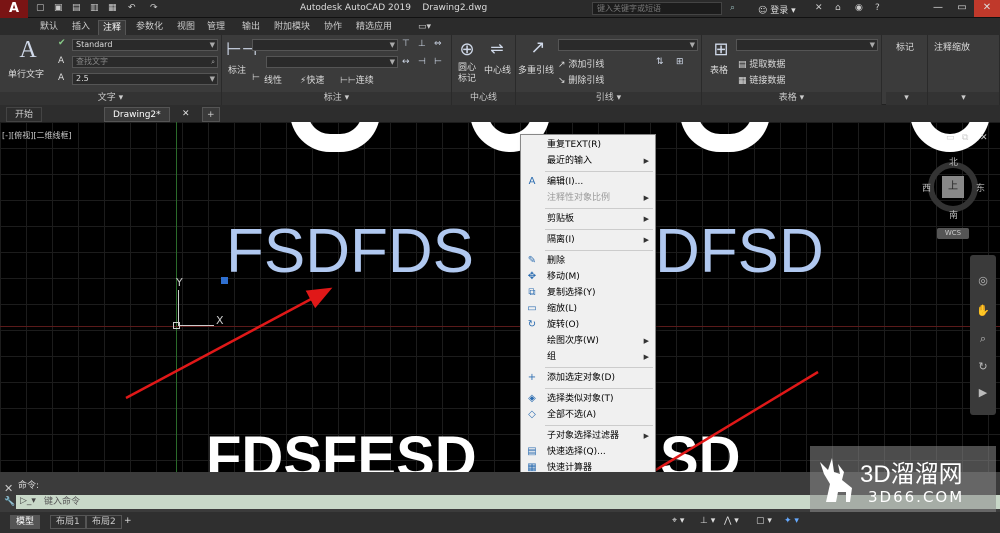 The width and height of the screenshot is (1000, 533). What do you see at coordinates (532, 398) in the screenshot?
I see `menu-item-icon: ◈` at bounding box center [532, 398].